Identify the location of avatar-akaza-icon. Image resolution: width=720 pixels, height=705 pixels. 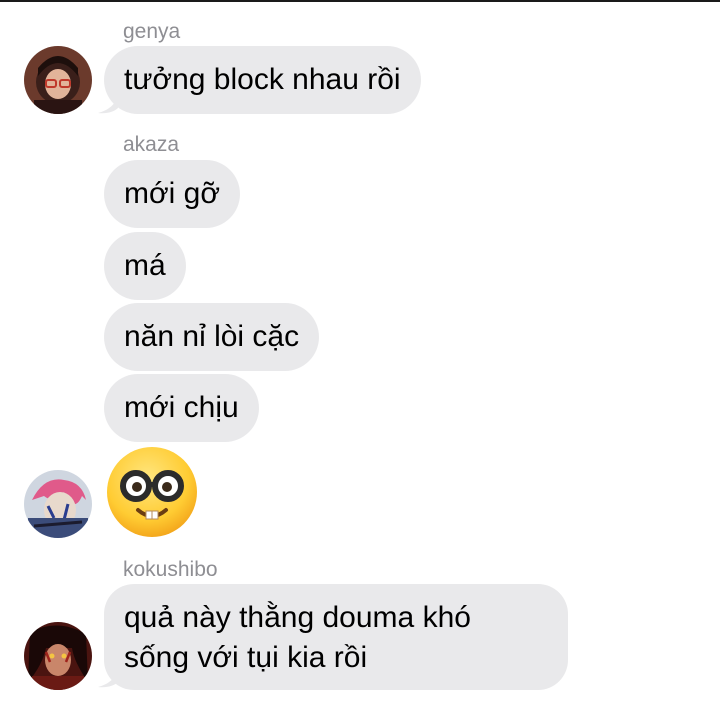
(58, 504).